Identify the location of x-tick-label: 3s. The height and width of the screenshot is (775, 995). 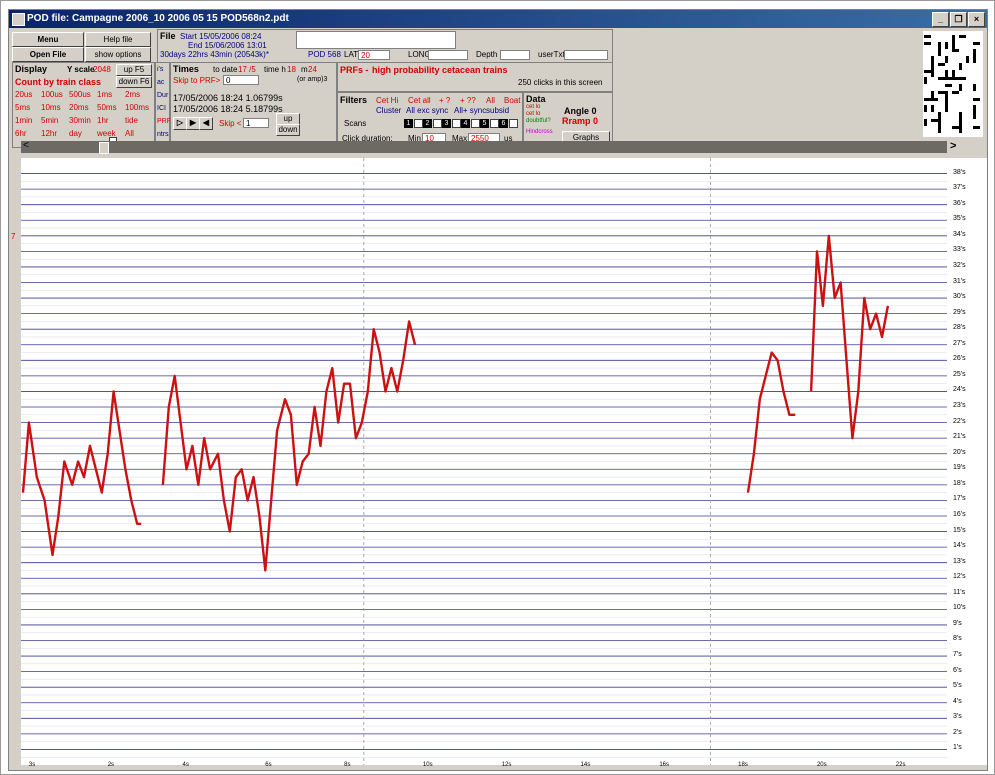
(32, 765).